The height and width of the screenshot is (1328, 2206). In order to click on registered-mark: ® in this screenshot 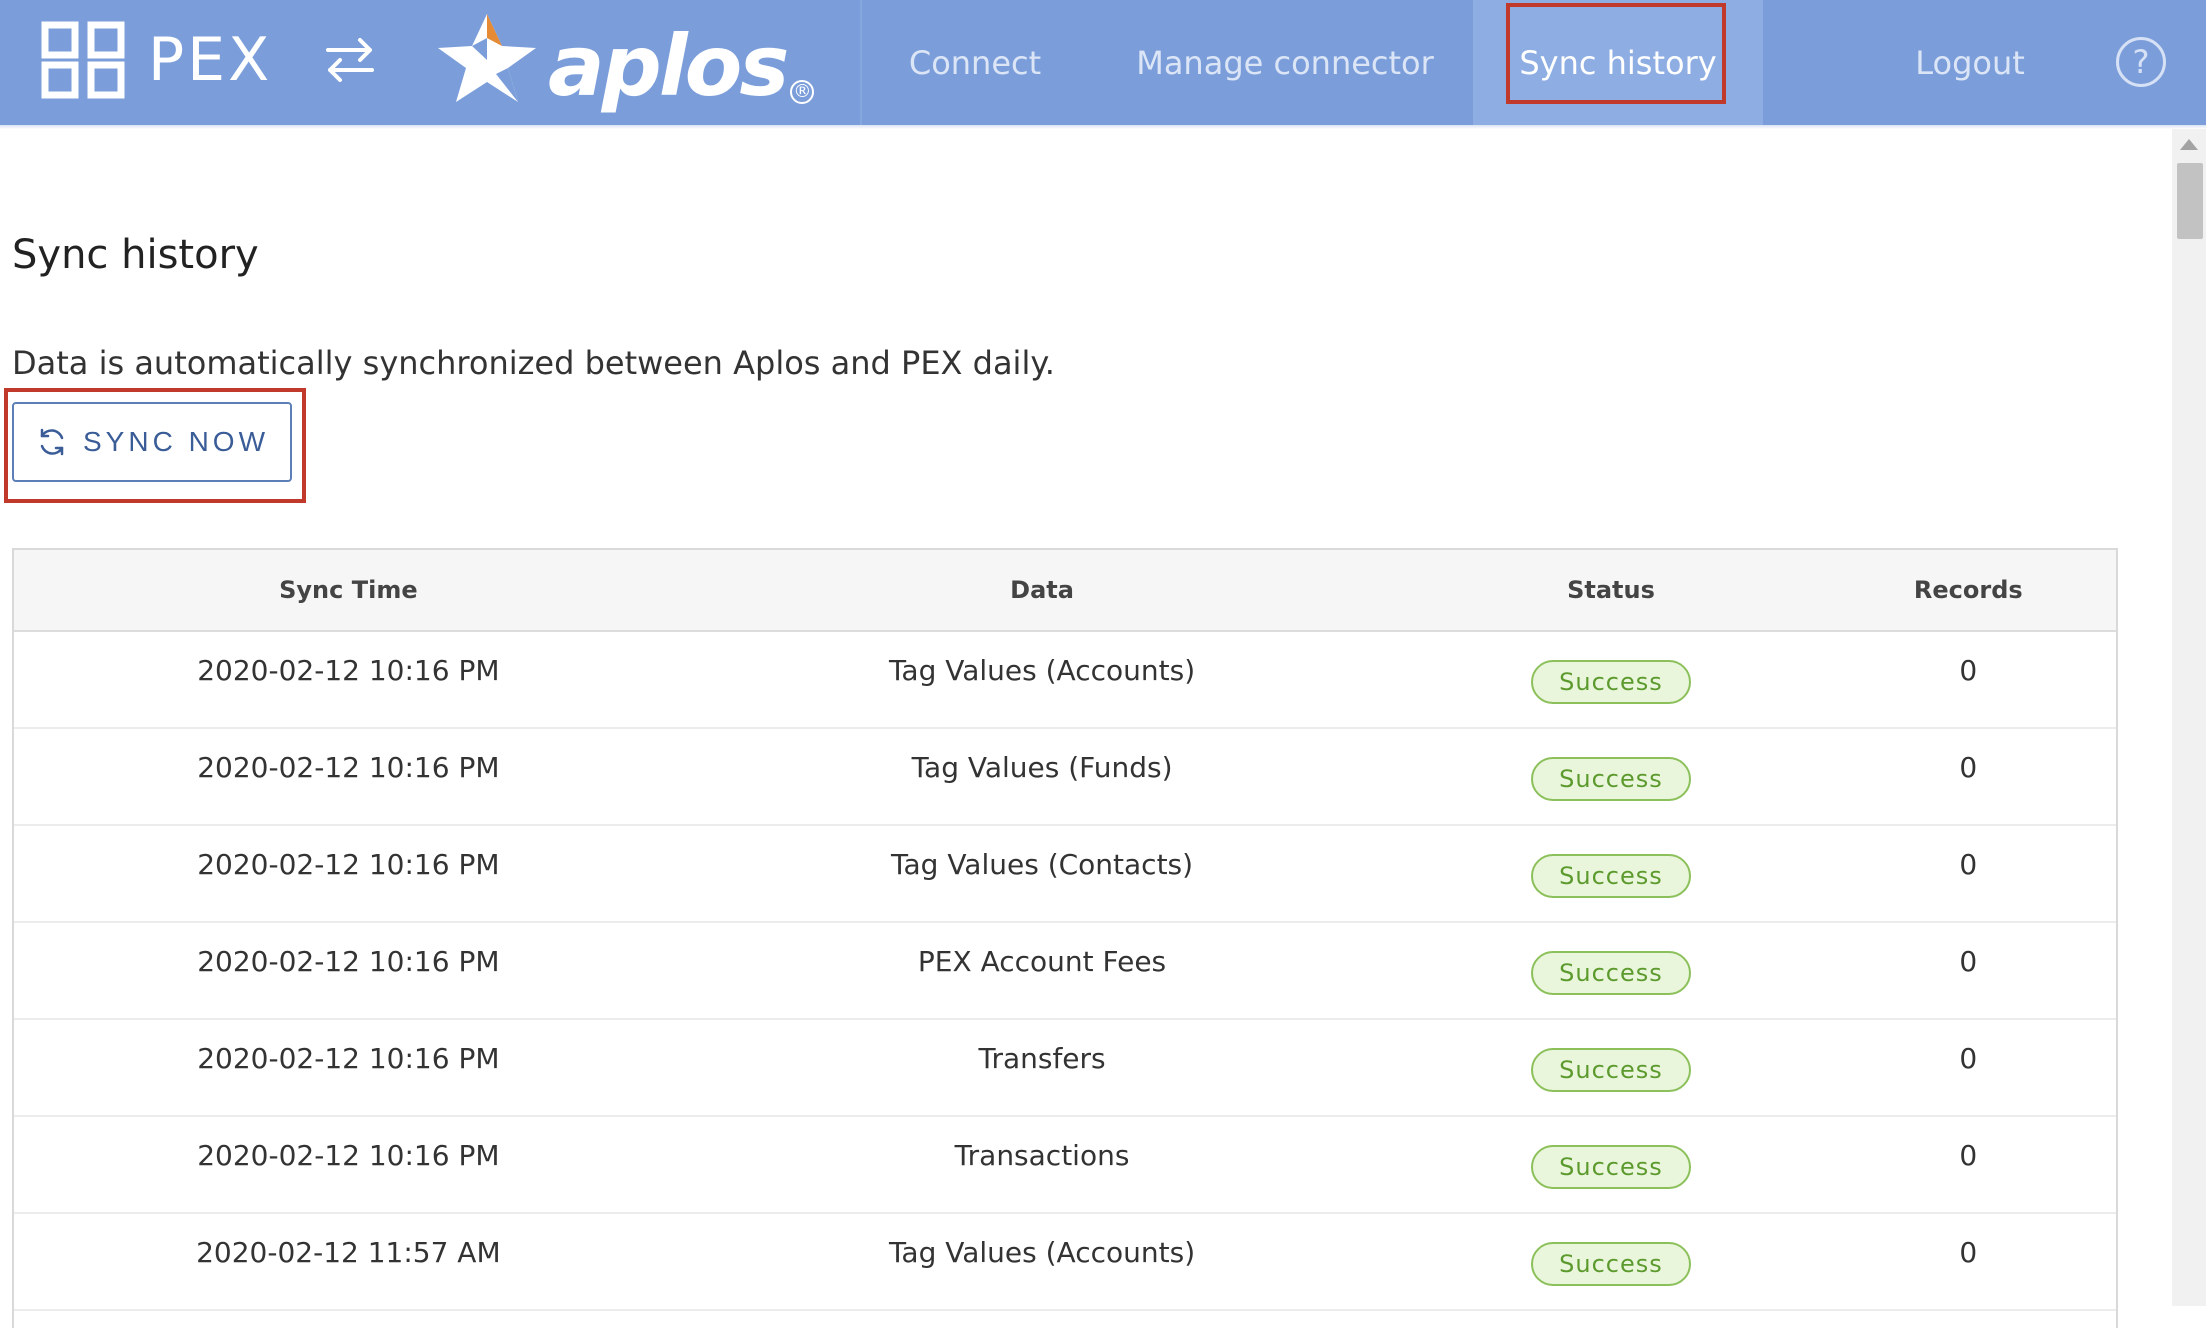, I will do `click(802, 92)`.